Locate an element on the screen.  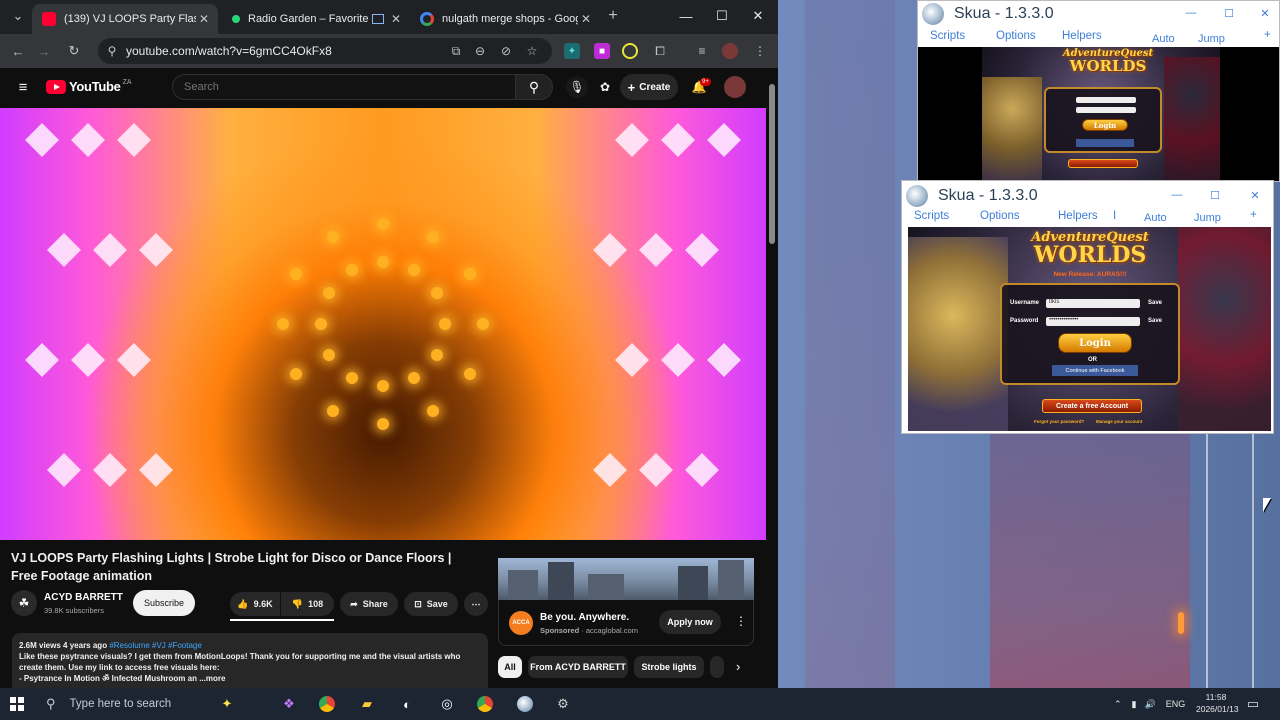
forgot-password-link: Forgot your password? is located at coordinates (1059, 421).